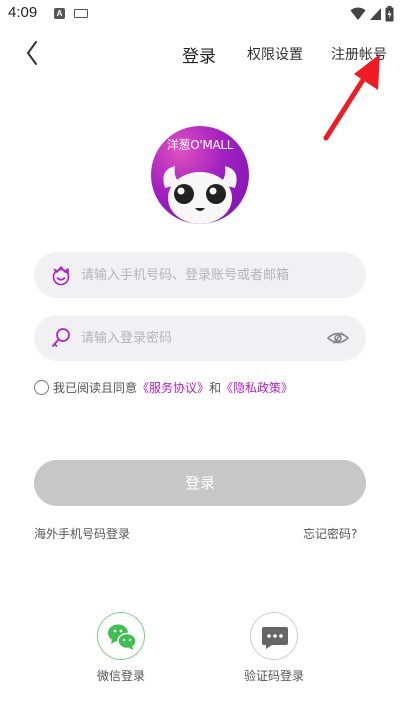 The width and height of the screenshot is (400, 711). I want to click on battery-icon, so click(389, 14).